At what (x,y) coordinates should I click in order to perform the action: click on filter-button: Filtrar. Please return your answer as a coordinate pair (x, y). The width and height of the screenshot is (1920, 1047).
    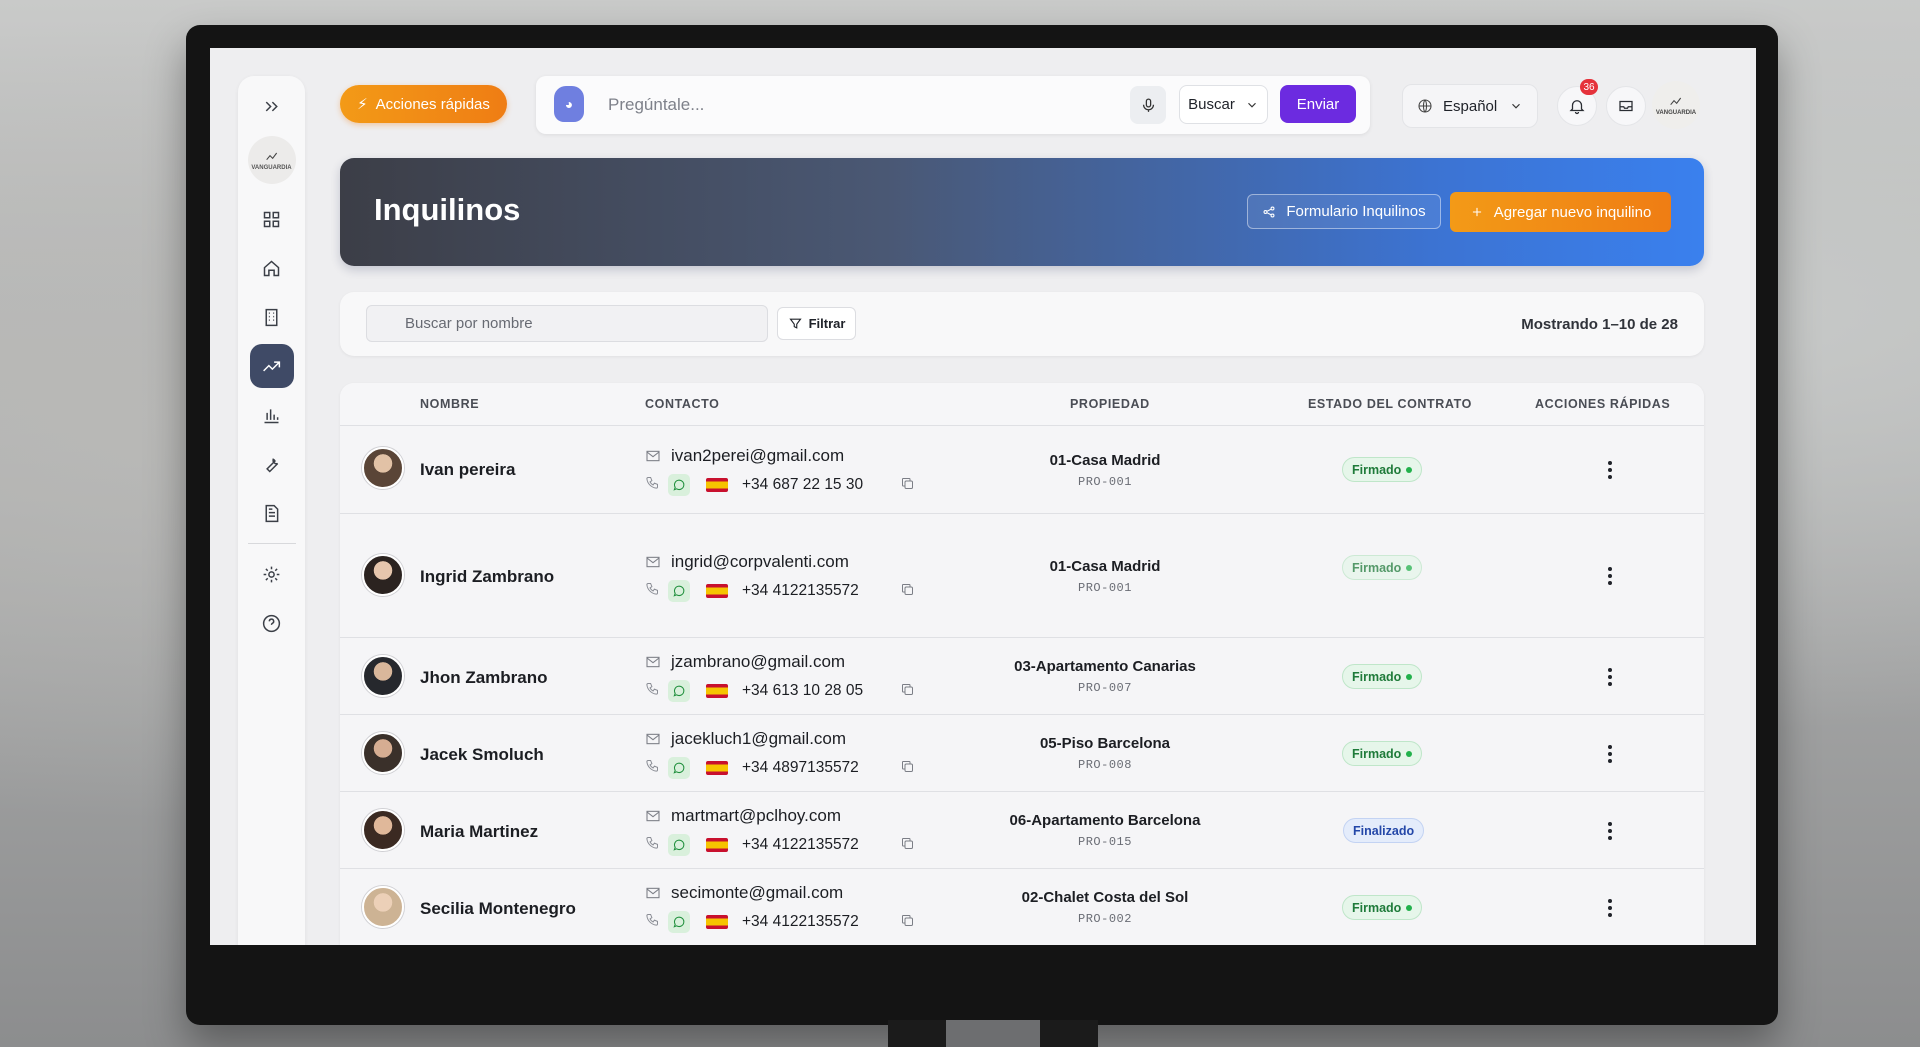
    Looking at the image, I should click on (816, 323).